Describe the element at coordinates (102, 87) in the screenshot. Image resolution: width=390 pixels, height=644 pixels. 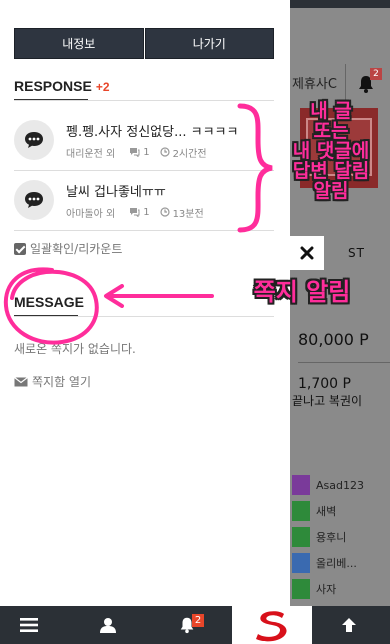
I see `response-count-badge: +2` at that location.